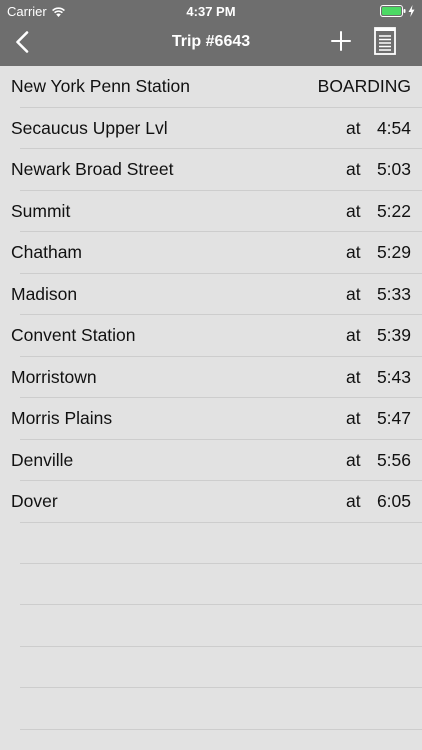  Describe the element at coordinates (73, 335) in the screenshot. I see `stop-name: Convent Station` at that location.